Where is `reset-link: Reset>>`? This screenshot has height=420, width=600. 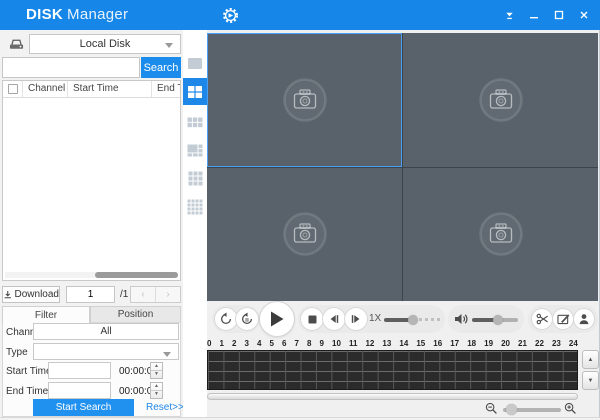 reset-link: Reset>> is located at coordinates (165, 407).